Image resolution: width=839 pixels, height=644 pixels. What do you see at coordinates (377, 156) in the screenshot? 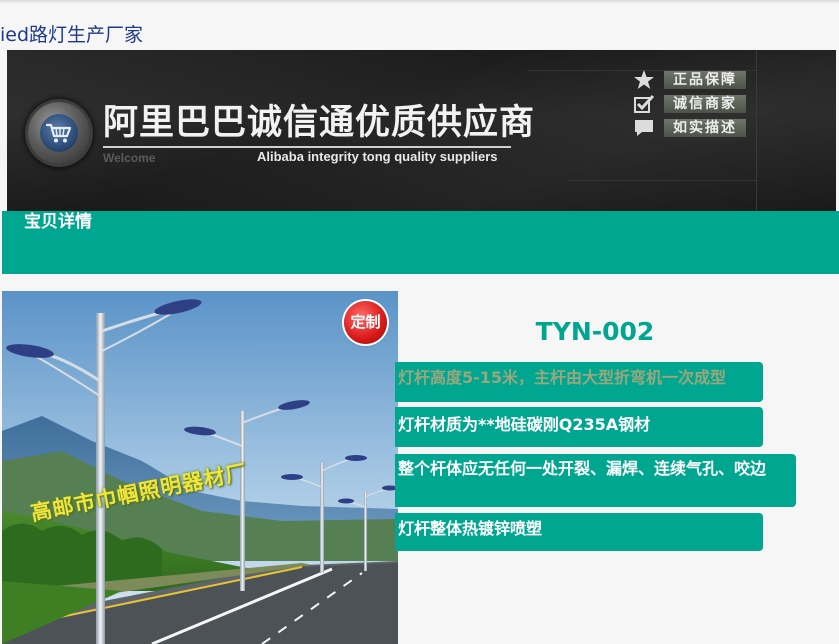
I see `banner-subtitle: Alibaba integrity tong quality suppliers` at bounding box center [377, 156].